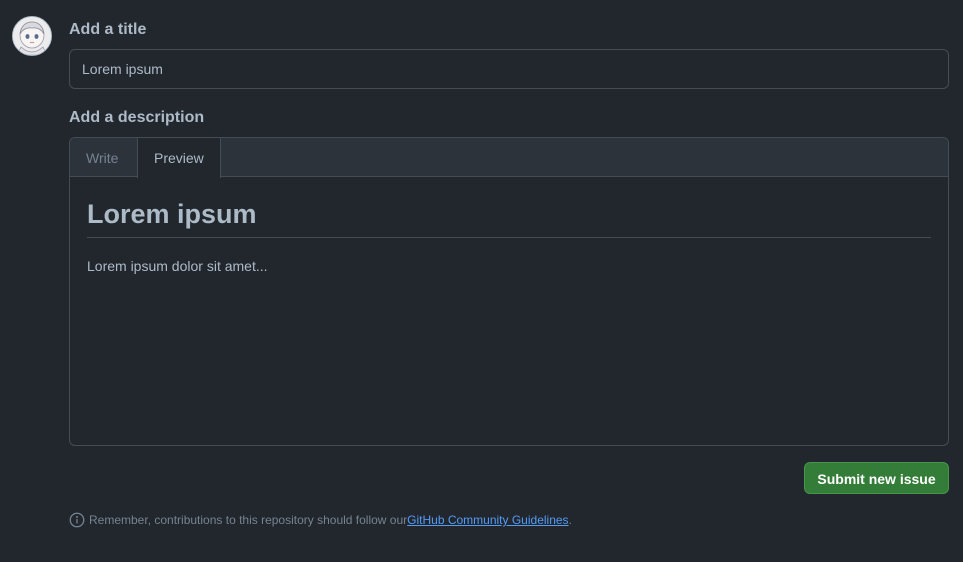 This screenshot has width=963, height=562. I want to click on info-icon, so click(77, 520).